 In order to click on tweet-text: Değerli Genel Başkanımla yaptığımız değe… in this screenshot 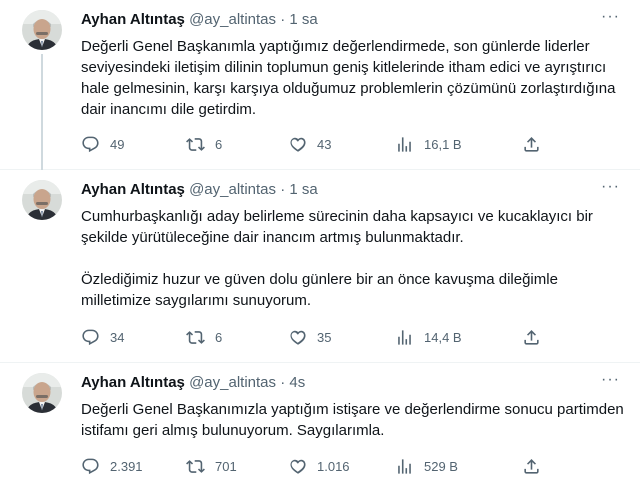, I will do `click(353, 78)`.